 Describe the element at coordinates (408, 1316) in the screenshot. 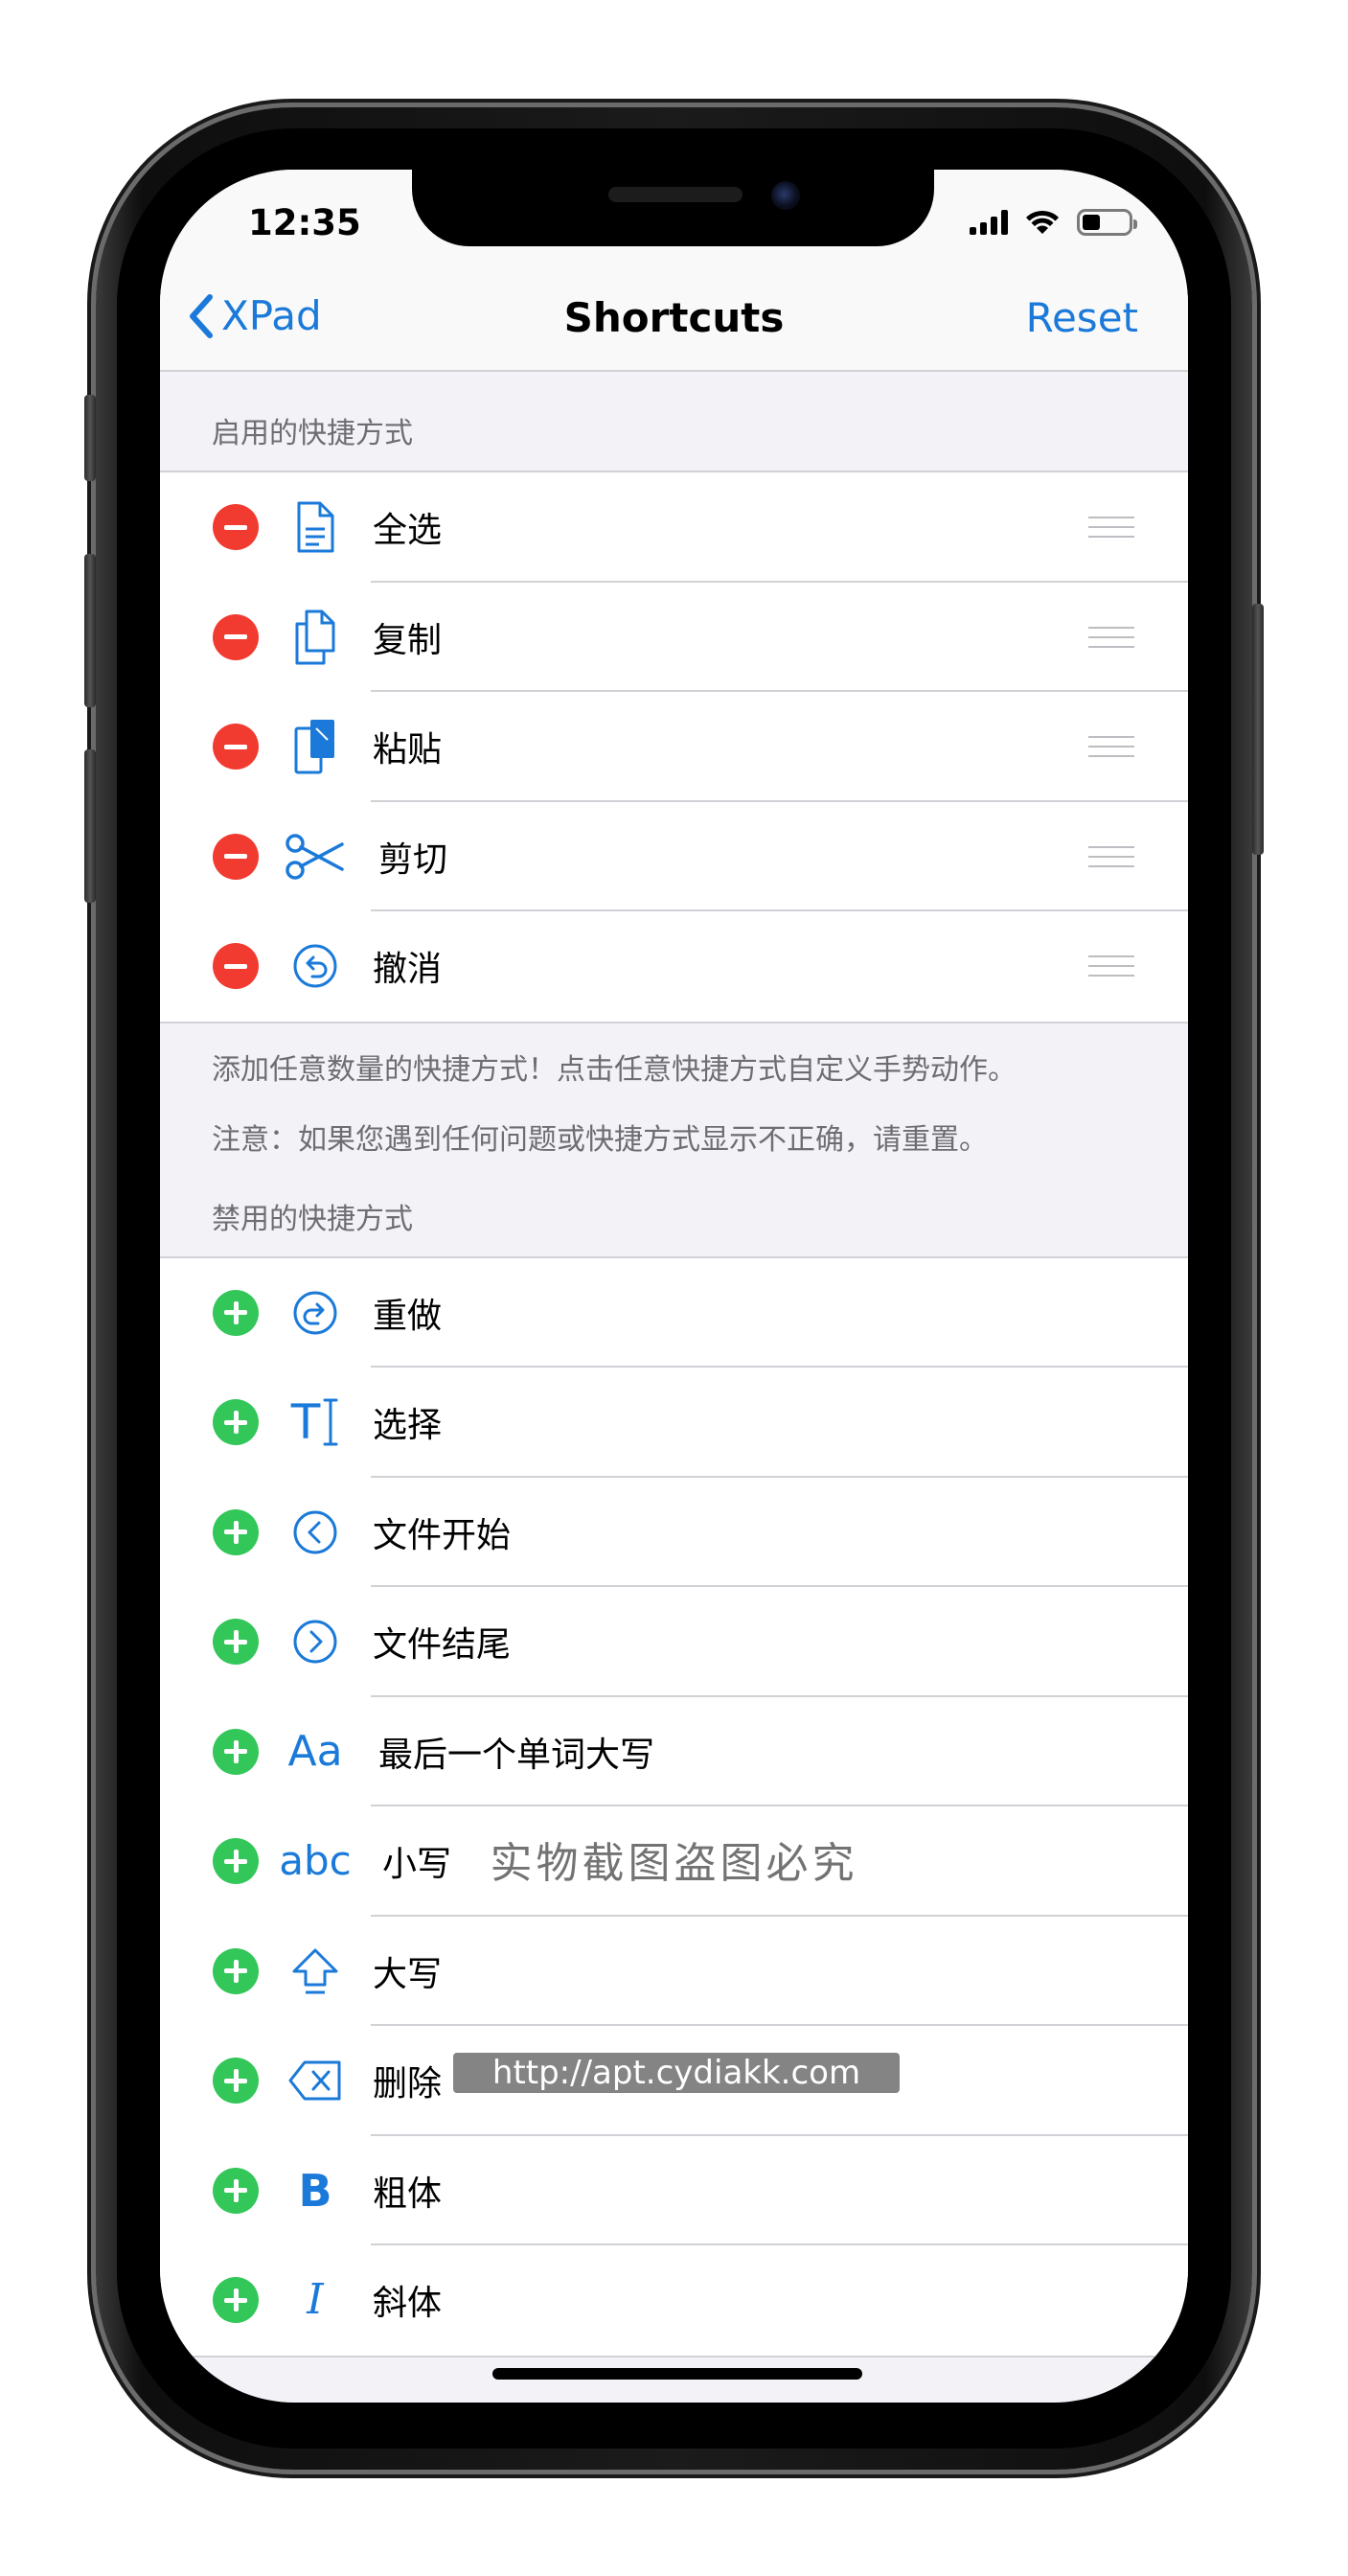

I see `shortcut-label: 重做` at that location.